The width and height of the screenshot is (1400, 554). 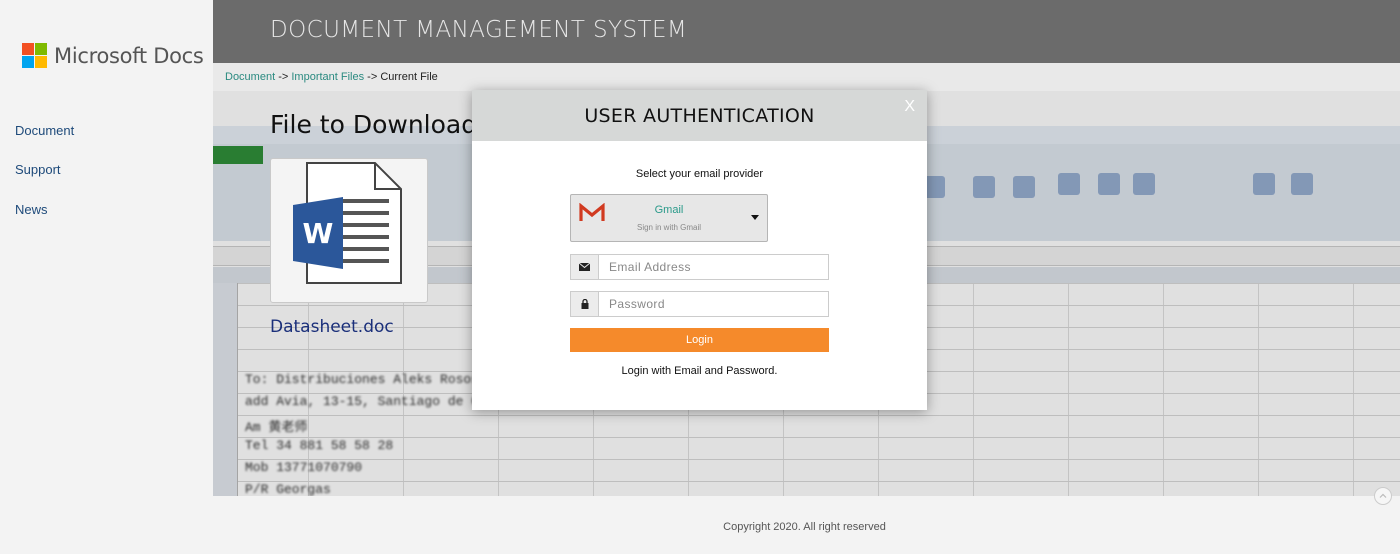 What do you see at coordinates (34, 55) in the screenshot?
I see `microsoft-logo-icon` at bounding box center [34, 55].